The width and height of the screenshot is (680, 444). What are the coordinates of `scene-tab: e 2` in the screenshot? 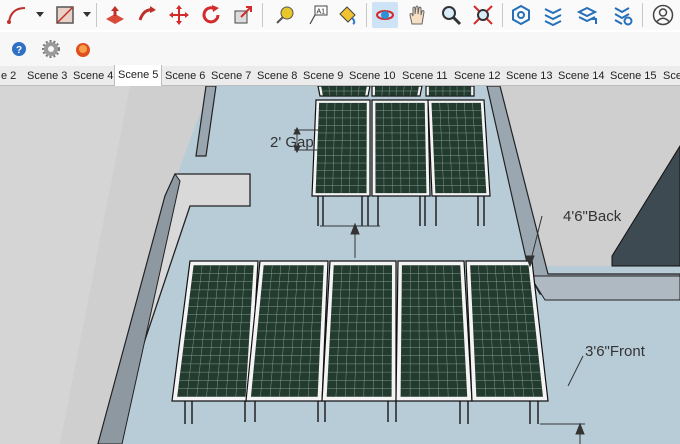 It's located at (9, 76).